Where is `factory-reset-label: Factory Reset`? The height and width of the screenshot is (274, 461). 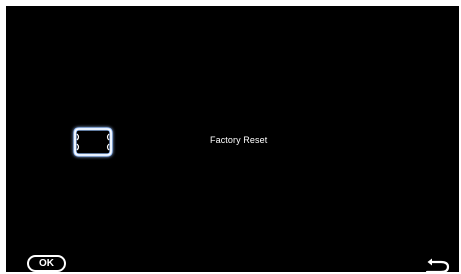 factory-reset-label: Factory Reset is located at coordinates (239, 140).